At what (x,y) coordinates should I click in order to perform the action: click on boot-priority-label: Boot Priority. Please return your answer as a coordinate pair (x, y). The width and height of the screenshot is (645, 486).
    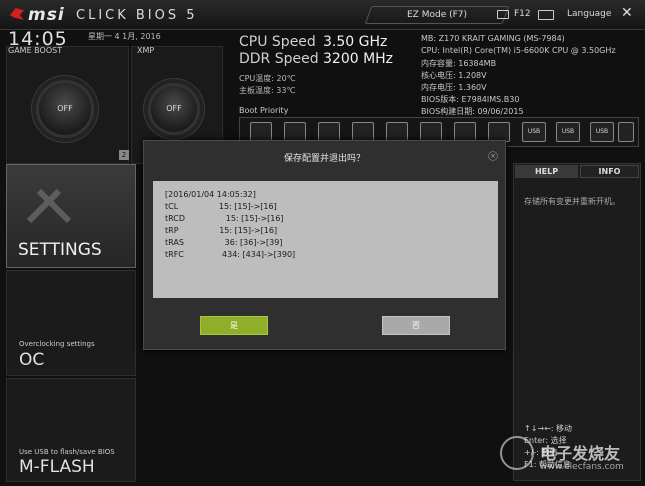
    Looking at the image, I should click on (264, 110).